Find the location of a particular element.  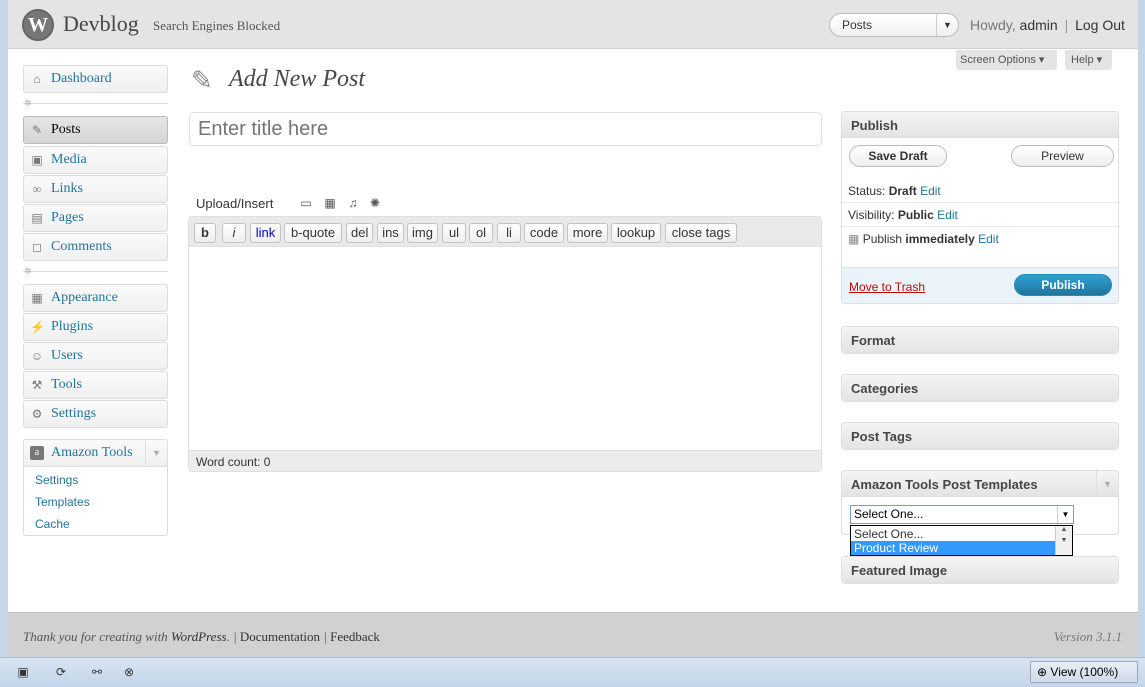

help-button: Help ▾ is located at coordinates (1088, 60).